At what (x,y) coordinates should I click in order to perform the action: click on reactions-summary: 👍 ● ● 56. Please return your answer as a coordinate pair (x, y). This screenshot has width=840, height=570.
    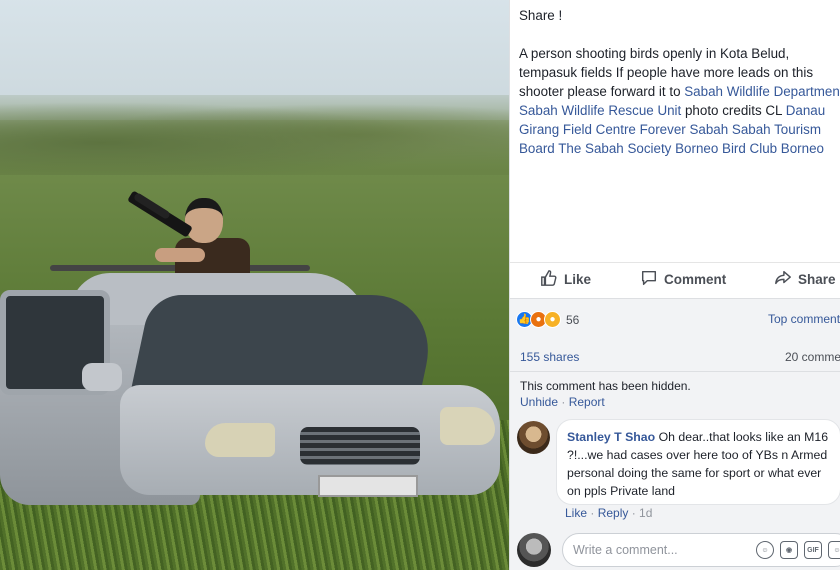
    Looking at the image, I should click on (547, 319).